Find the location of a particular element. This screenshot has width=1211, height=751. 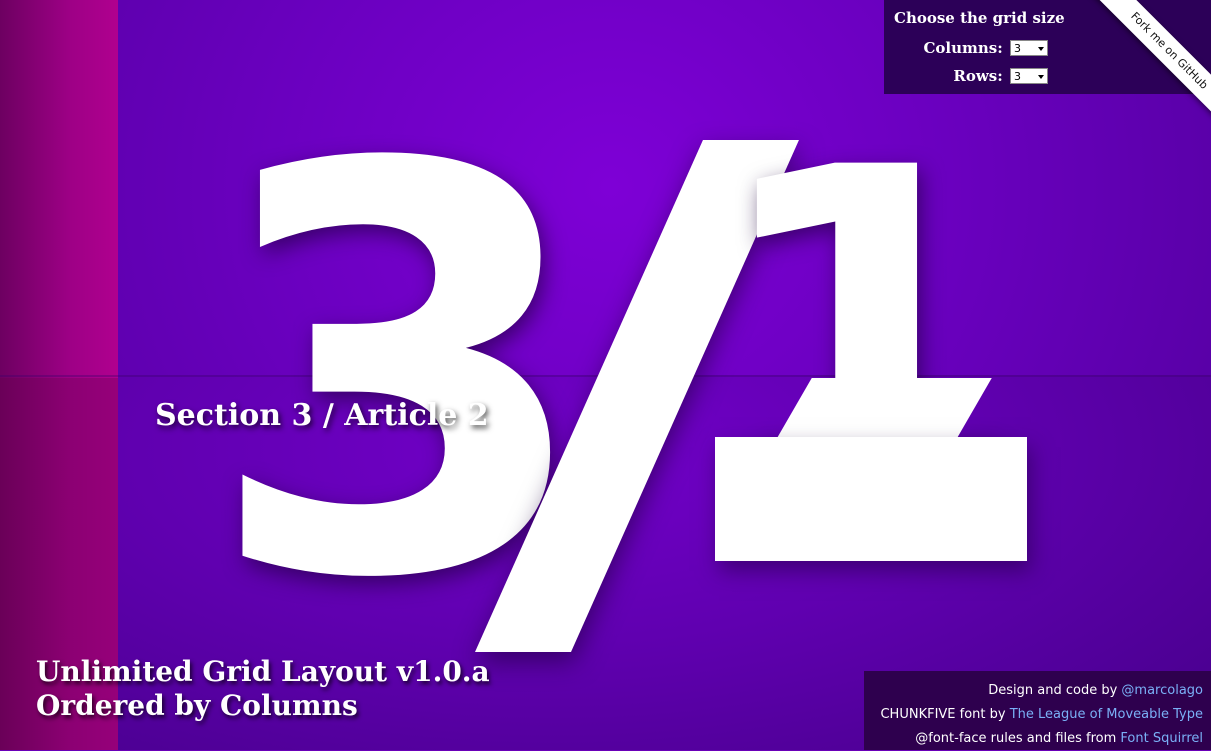

rows-label: Rows: is located at coordinates (978, 76).